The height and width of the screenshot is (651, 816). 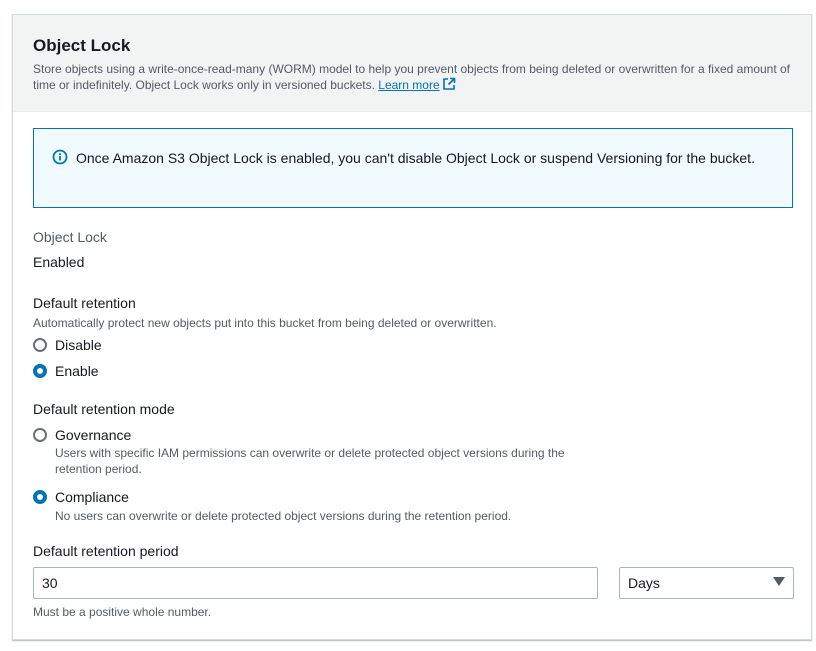 I want to click on learn-more-link: Learn more, so click(x=417, y=86).